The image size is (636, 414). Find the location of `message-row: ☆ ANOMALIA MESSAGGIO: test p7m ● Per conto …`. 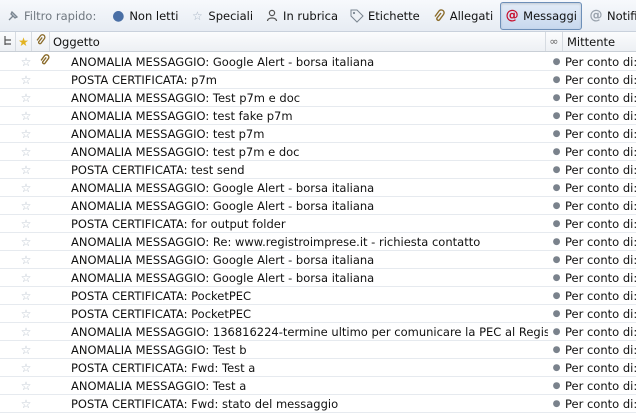

message-row: ☆ ANOMALIA MESSAGGIO: test p7m ● Per conto … is located at coordinates (318, 134).